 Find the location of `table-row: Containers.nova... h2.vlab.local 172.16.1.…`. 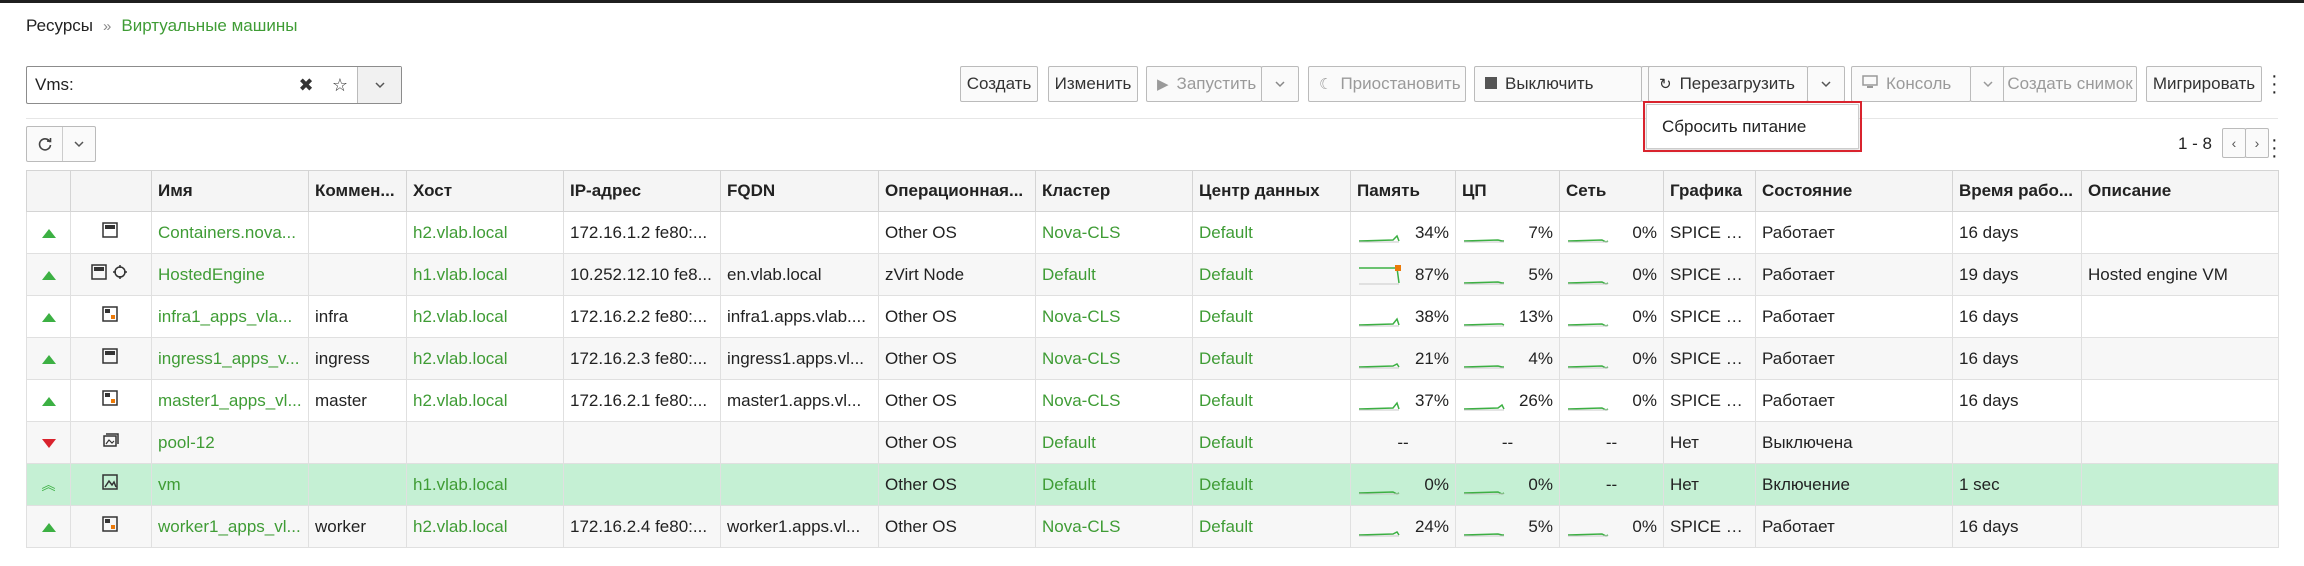

table-row: Containers.nova... h2.vlab.local 172.16.1.… is located at coordinates (1152, 232).